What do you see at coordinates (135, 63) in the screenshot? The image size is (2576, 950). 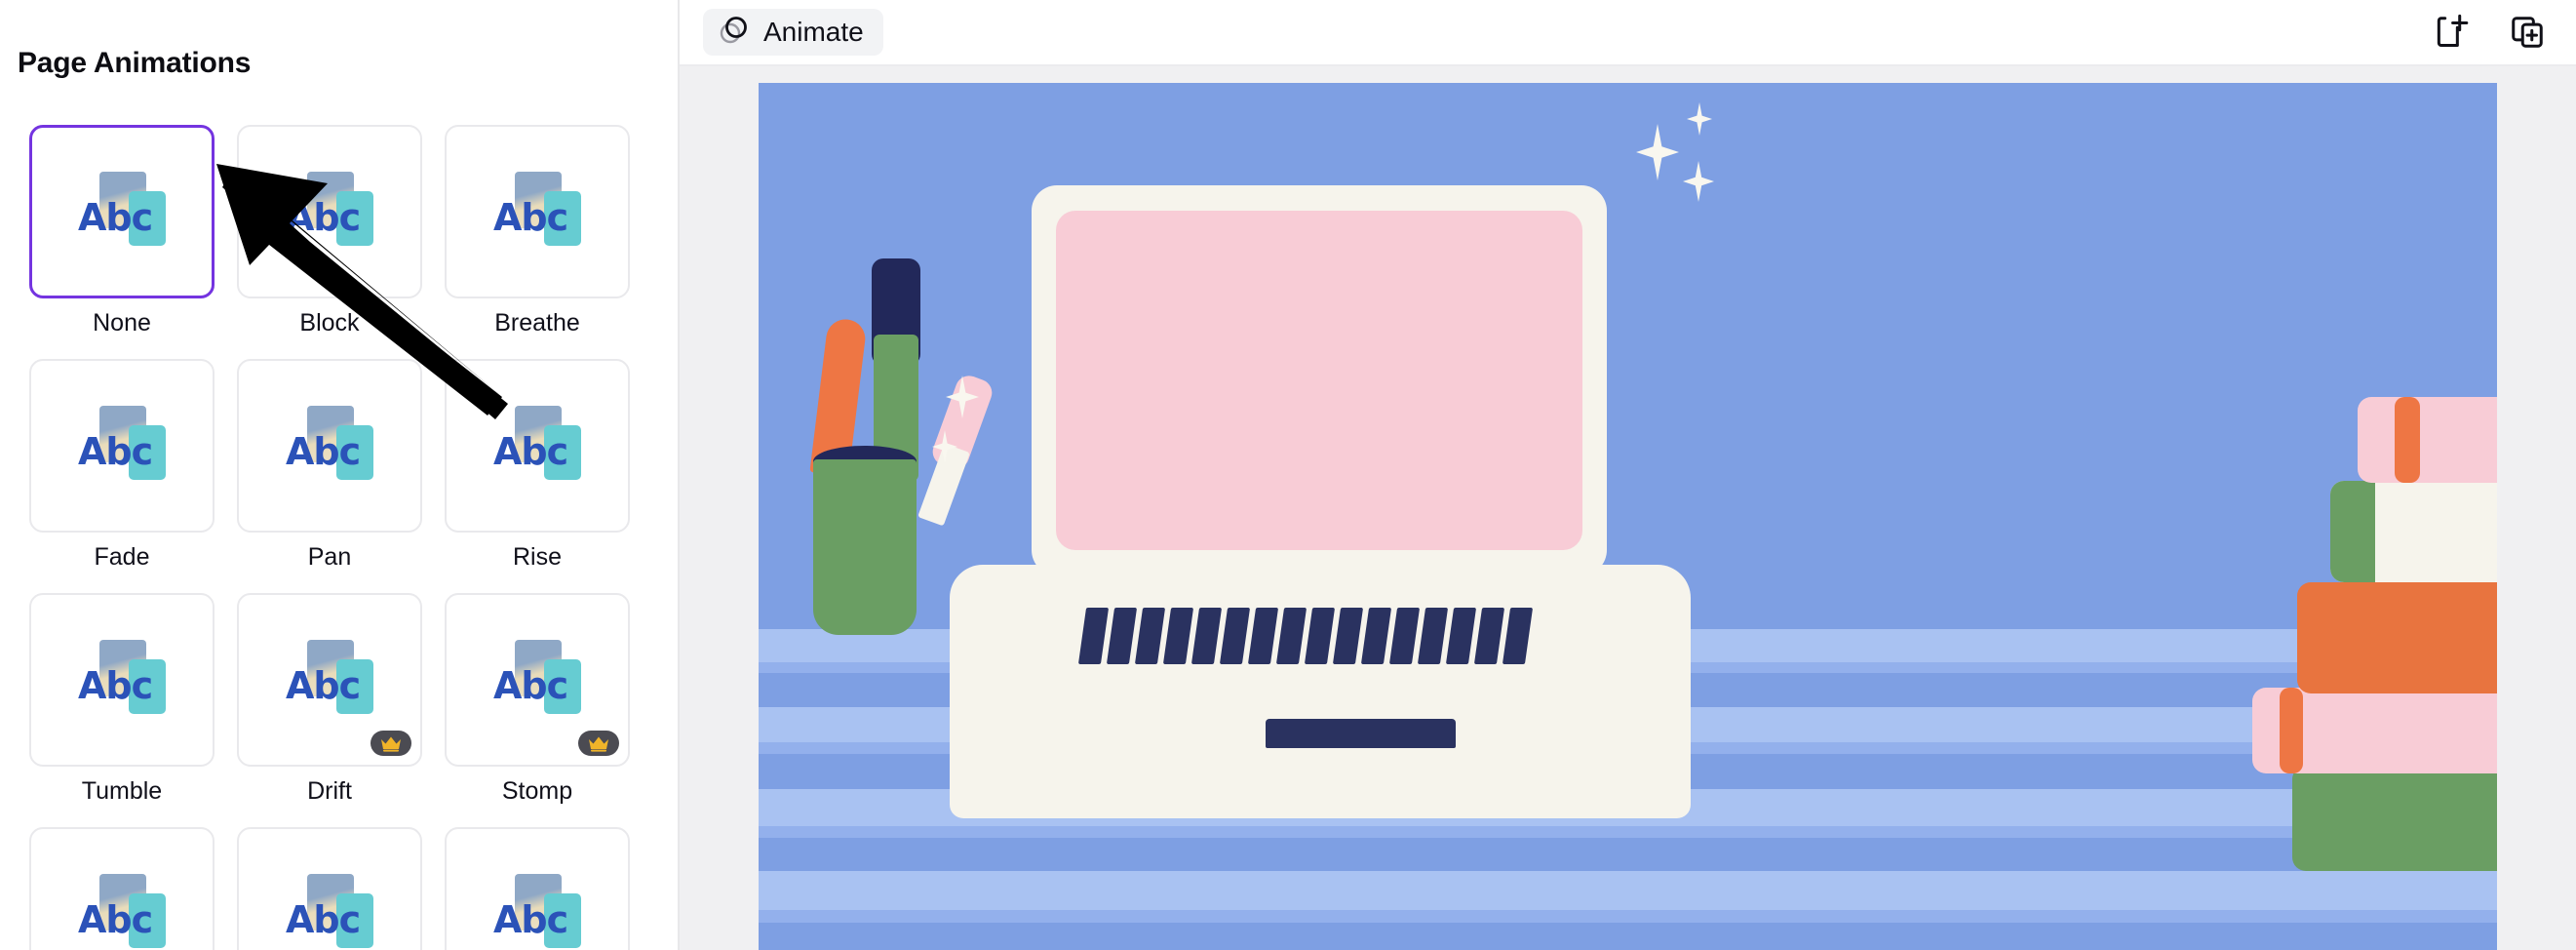 I see `page-title: Page Animations` at bounding box center [135, 63].